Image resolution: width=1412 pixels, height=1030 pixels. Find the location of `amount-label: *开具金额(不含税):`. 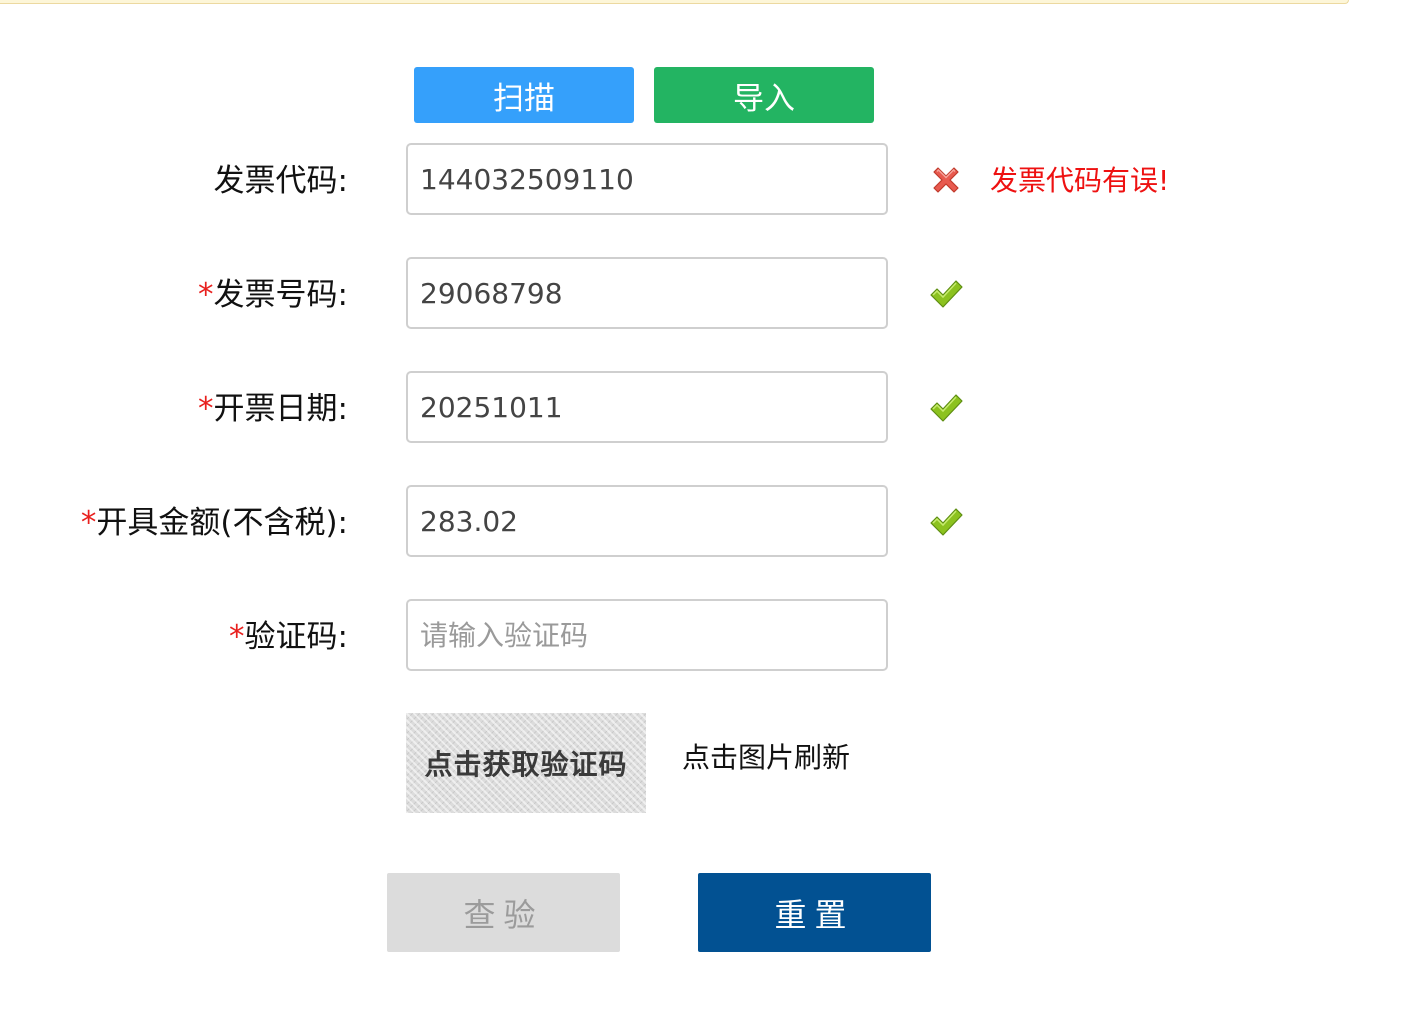

amount-label: *开具金额(不含税): is located at coordinates (214, 523).